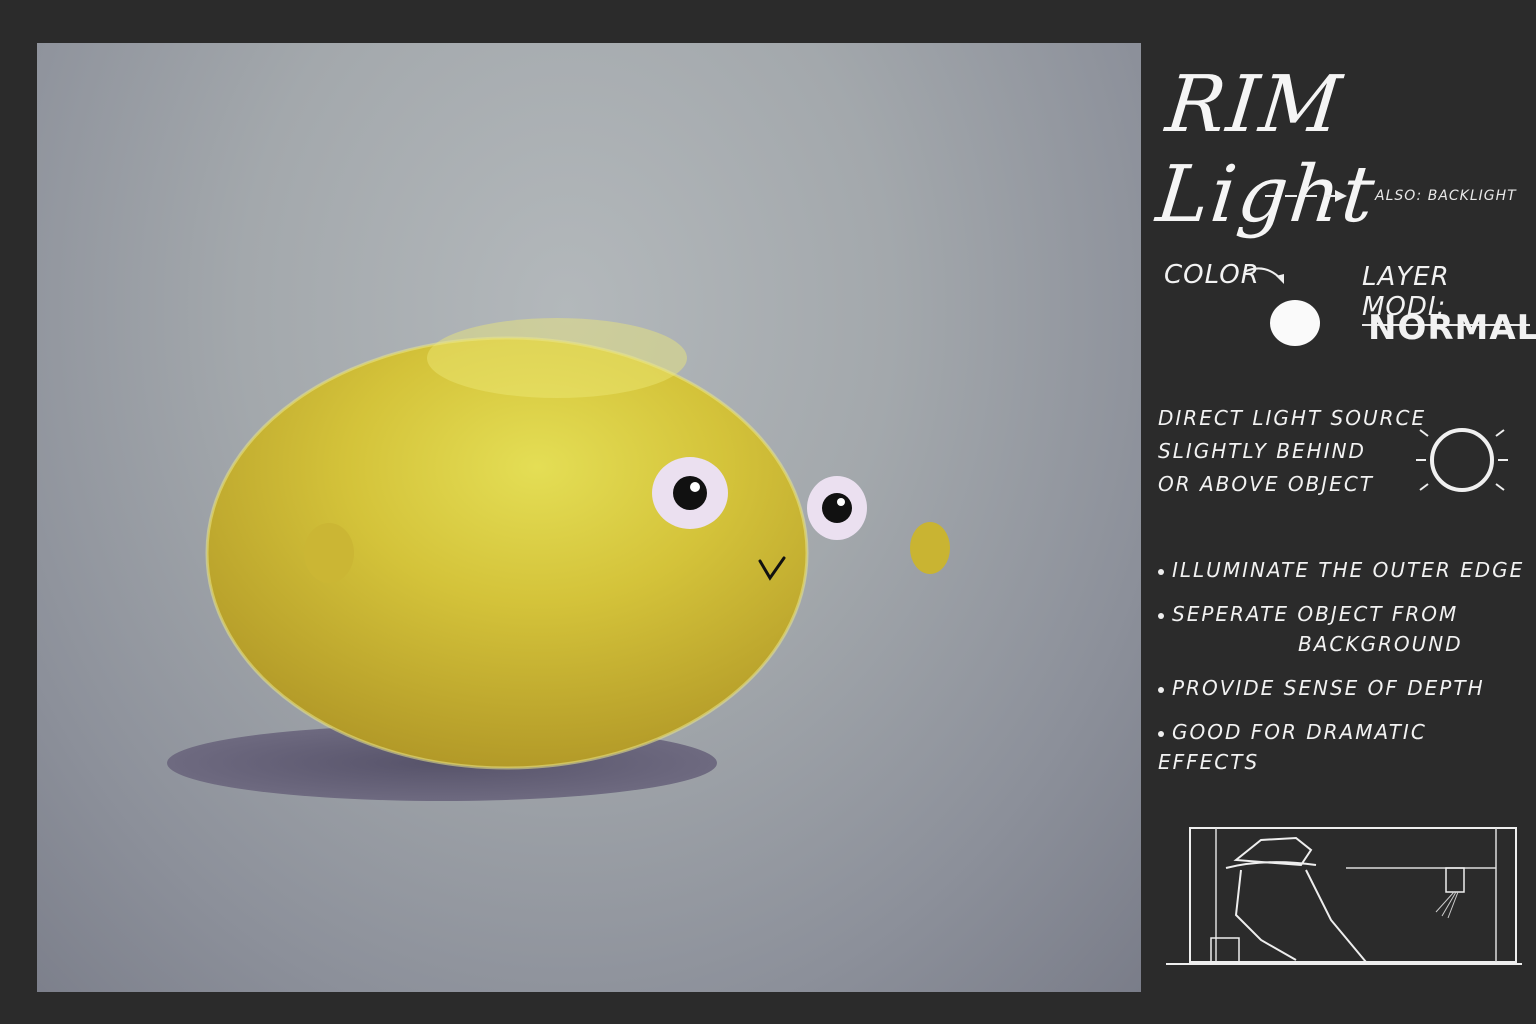  What do you see at coordinates (1344, 688) in the screenshot?
I see `list-item: PROVIDE SENSE OF DEPTH` at bounding box center [1344, 688].